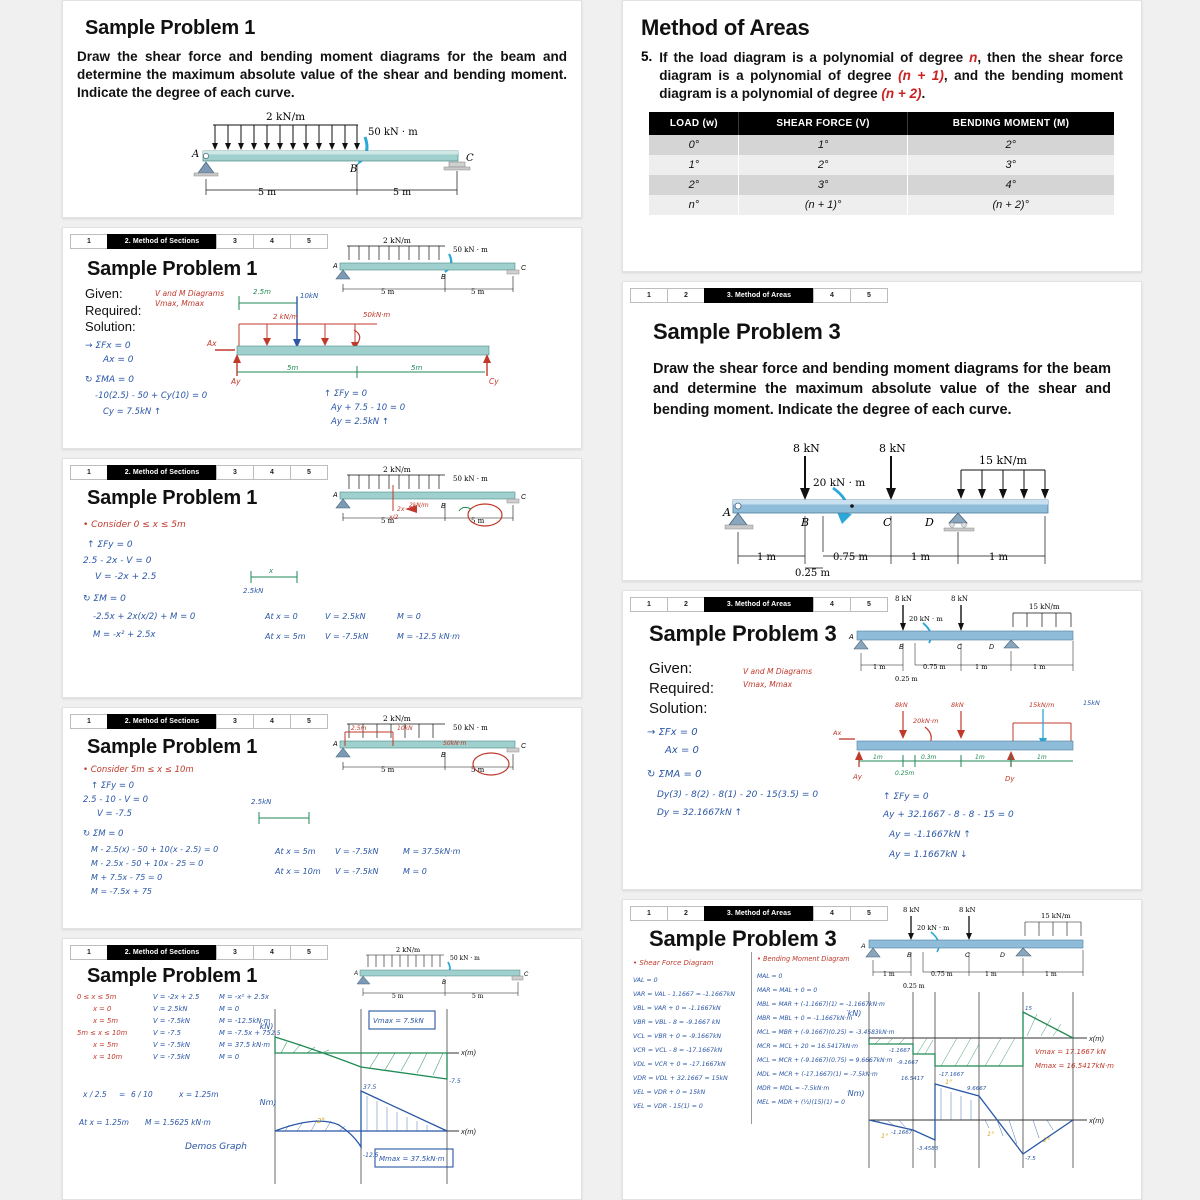 The height and width of the screenshot is (1200, 1200). What do you see at coordinates (959, 599) in the screenshot?
I see `svg-text: 8 kN` at bounding box center [959, 599].